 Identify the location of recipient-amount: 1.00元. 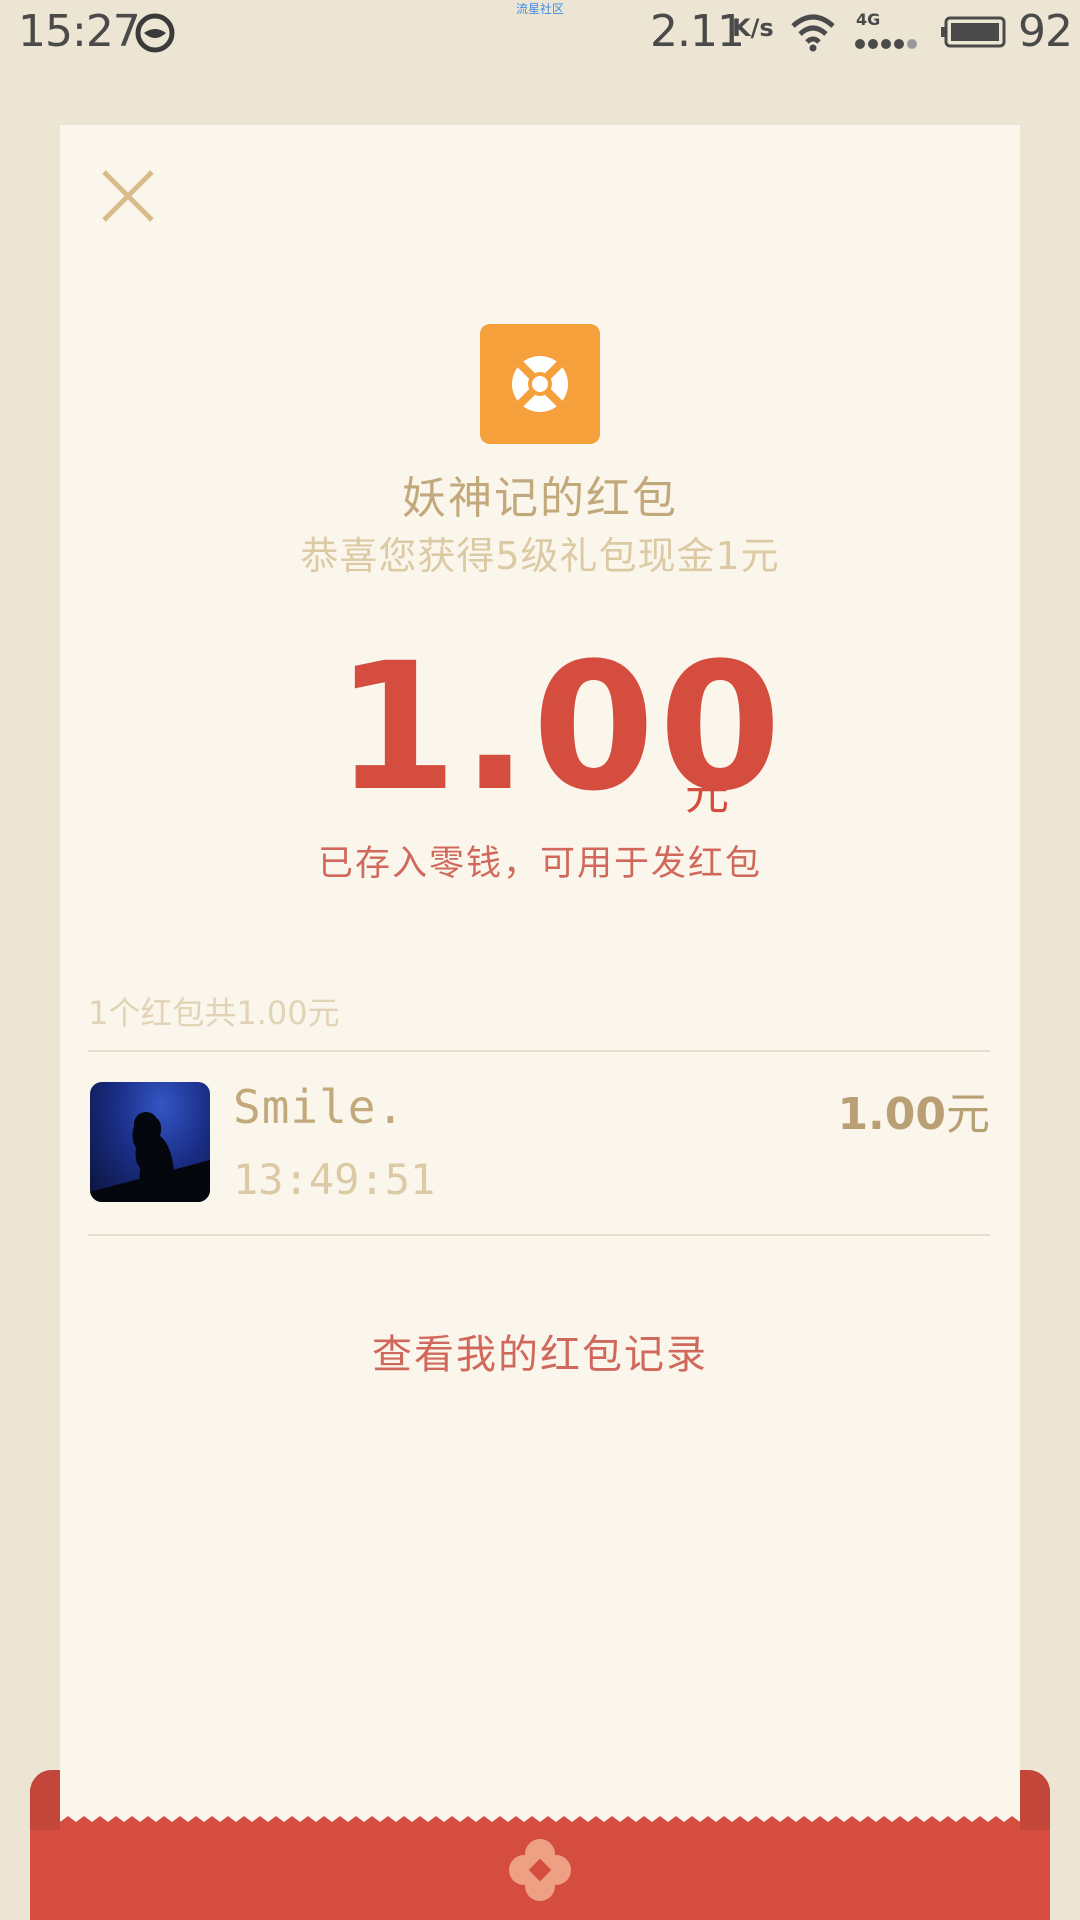
(913, 1110).